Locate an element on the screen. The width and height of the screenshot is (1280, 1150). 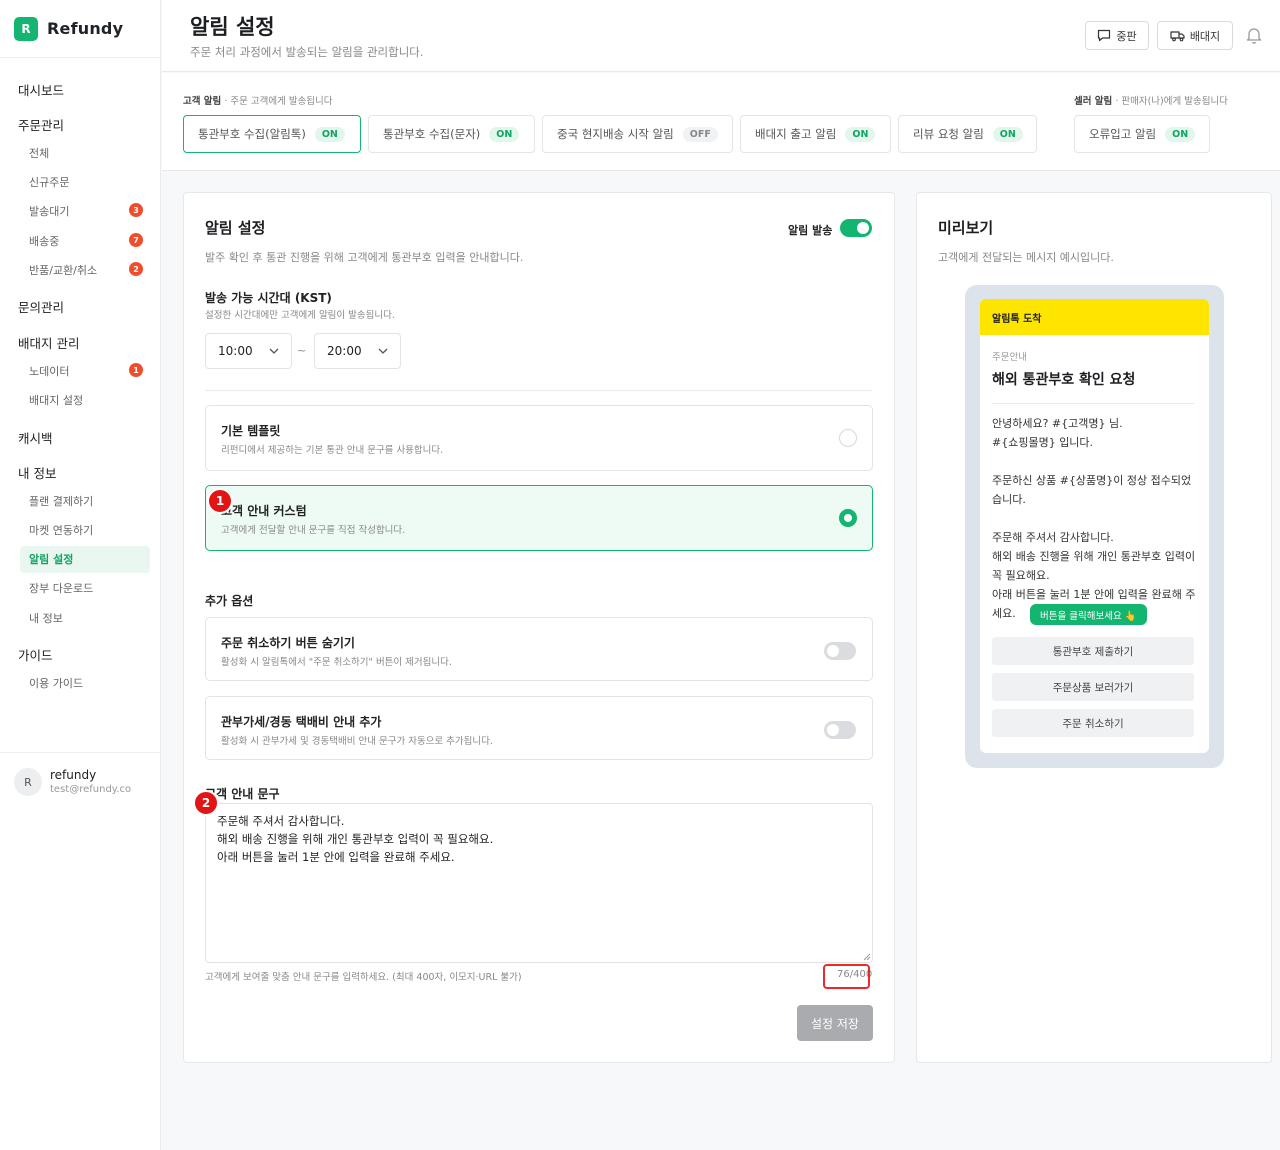
sidebar-item-orders-new: 신규주문 is located at coordinates (109, 182).